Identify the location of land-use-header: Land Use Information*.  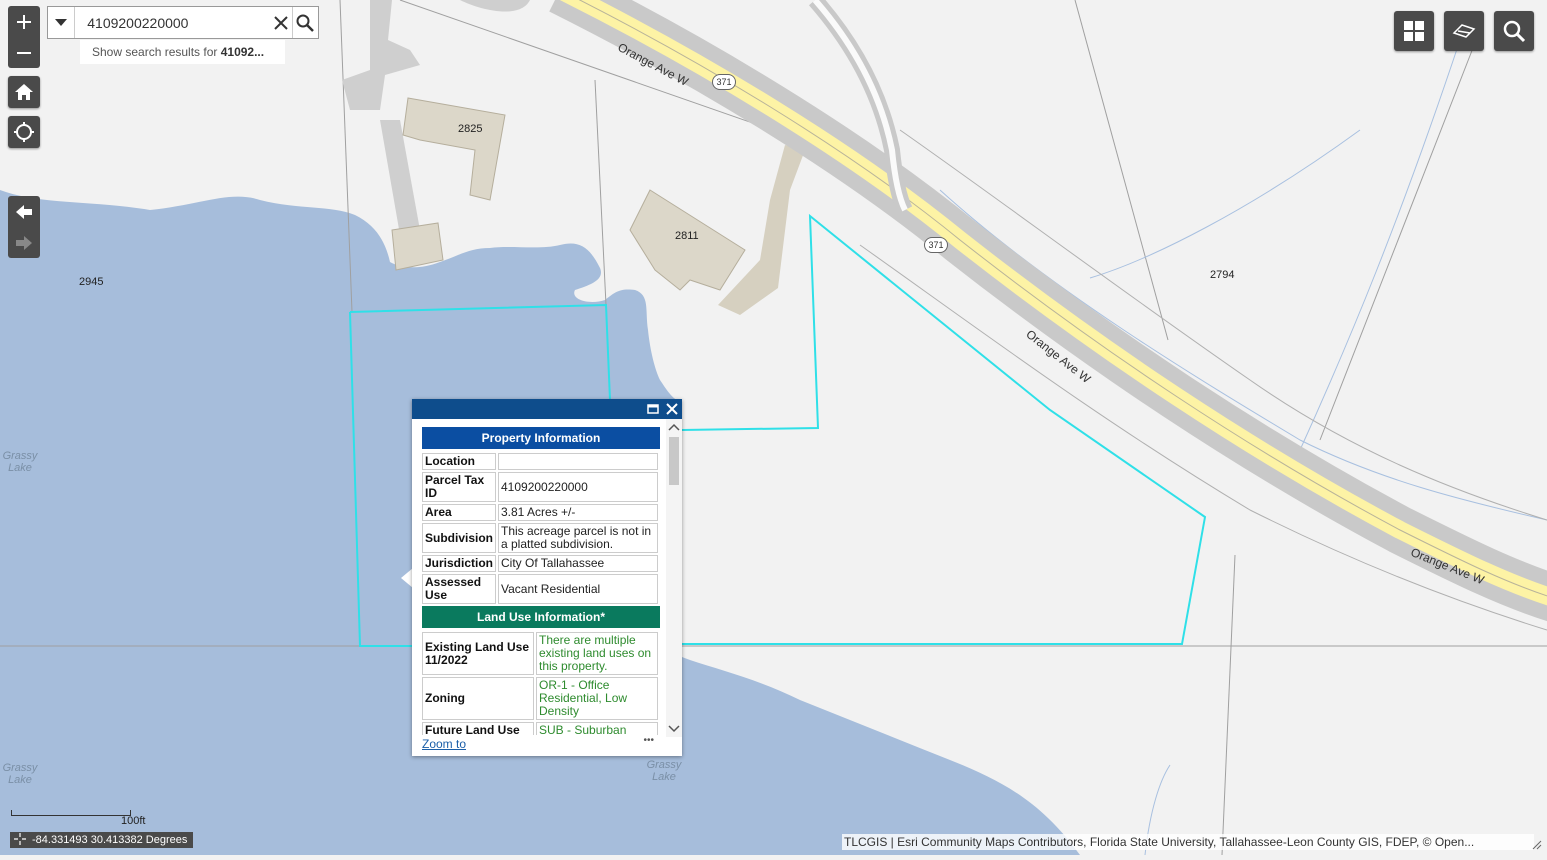
(541, 617).